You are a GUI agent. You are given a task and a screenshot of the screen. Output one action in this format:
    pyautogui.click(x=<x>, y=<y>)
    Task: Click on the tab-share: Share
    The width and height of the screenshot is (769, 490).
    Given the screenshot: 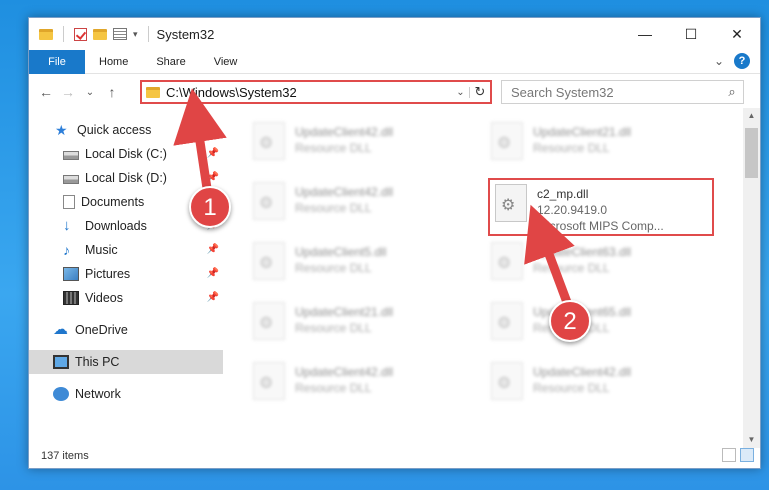 What is the action you would take?
    pyautogui.click(x=170, y=62)
    